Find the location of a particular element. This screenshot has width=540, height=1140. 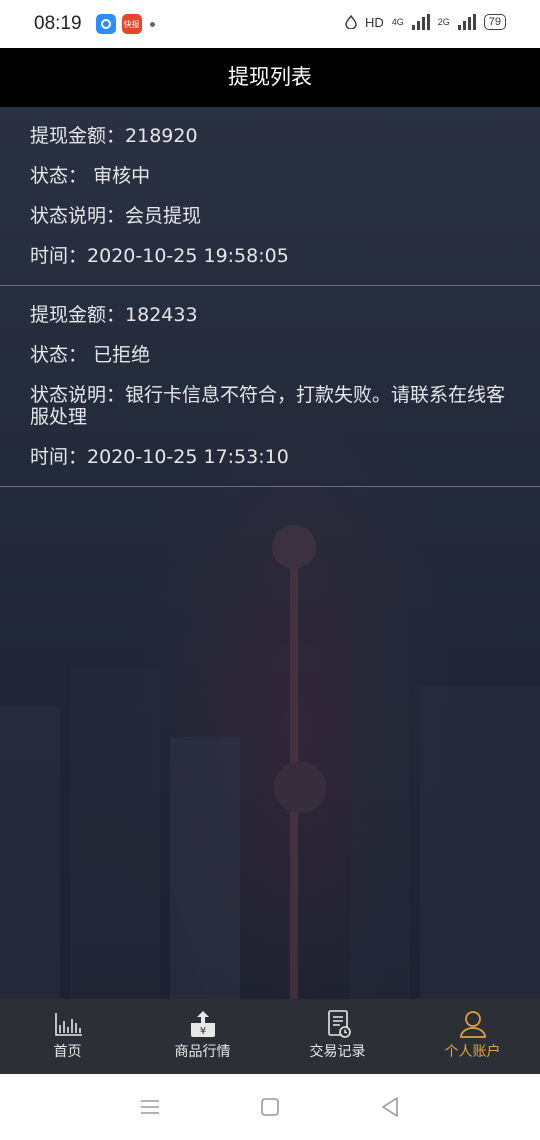

time-value: 2020-10-25 19:58:05 is located at coordinates (188, 256).